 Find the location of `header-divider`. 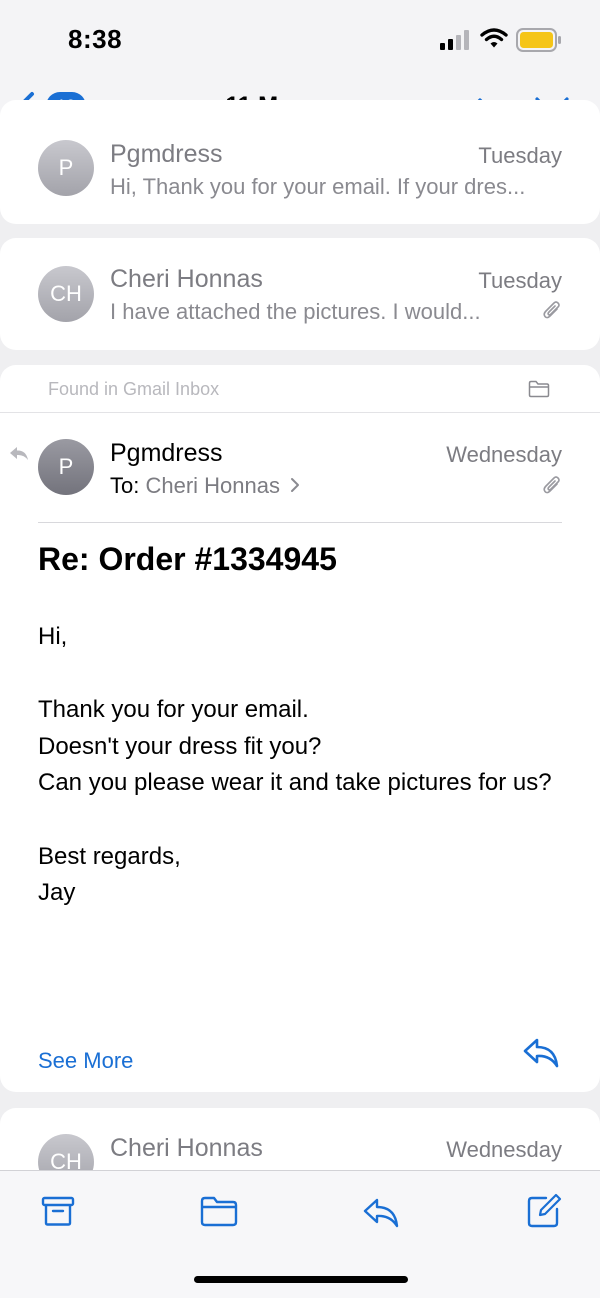

header-divider is located at coordinates (300, 522).